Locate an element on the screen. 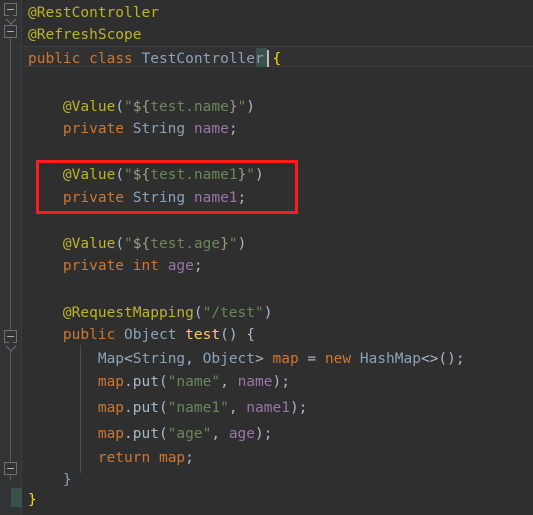 Image resolution: width=533 pixels, height=515 pixels. fold-marker-class-end is located at coordinates (10, 468).